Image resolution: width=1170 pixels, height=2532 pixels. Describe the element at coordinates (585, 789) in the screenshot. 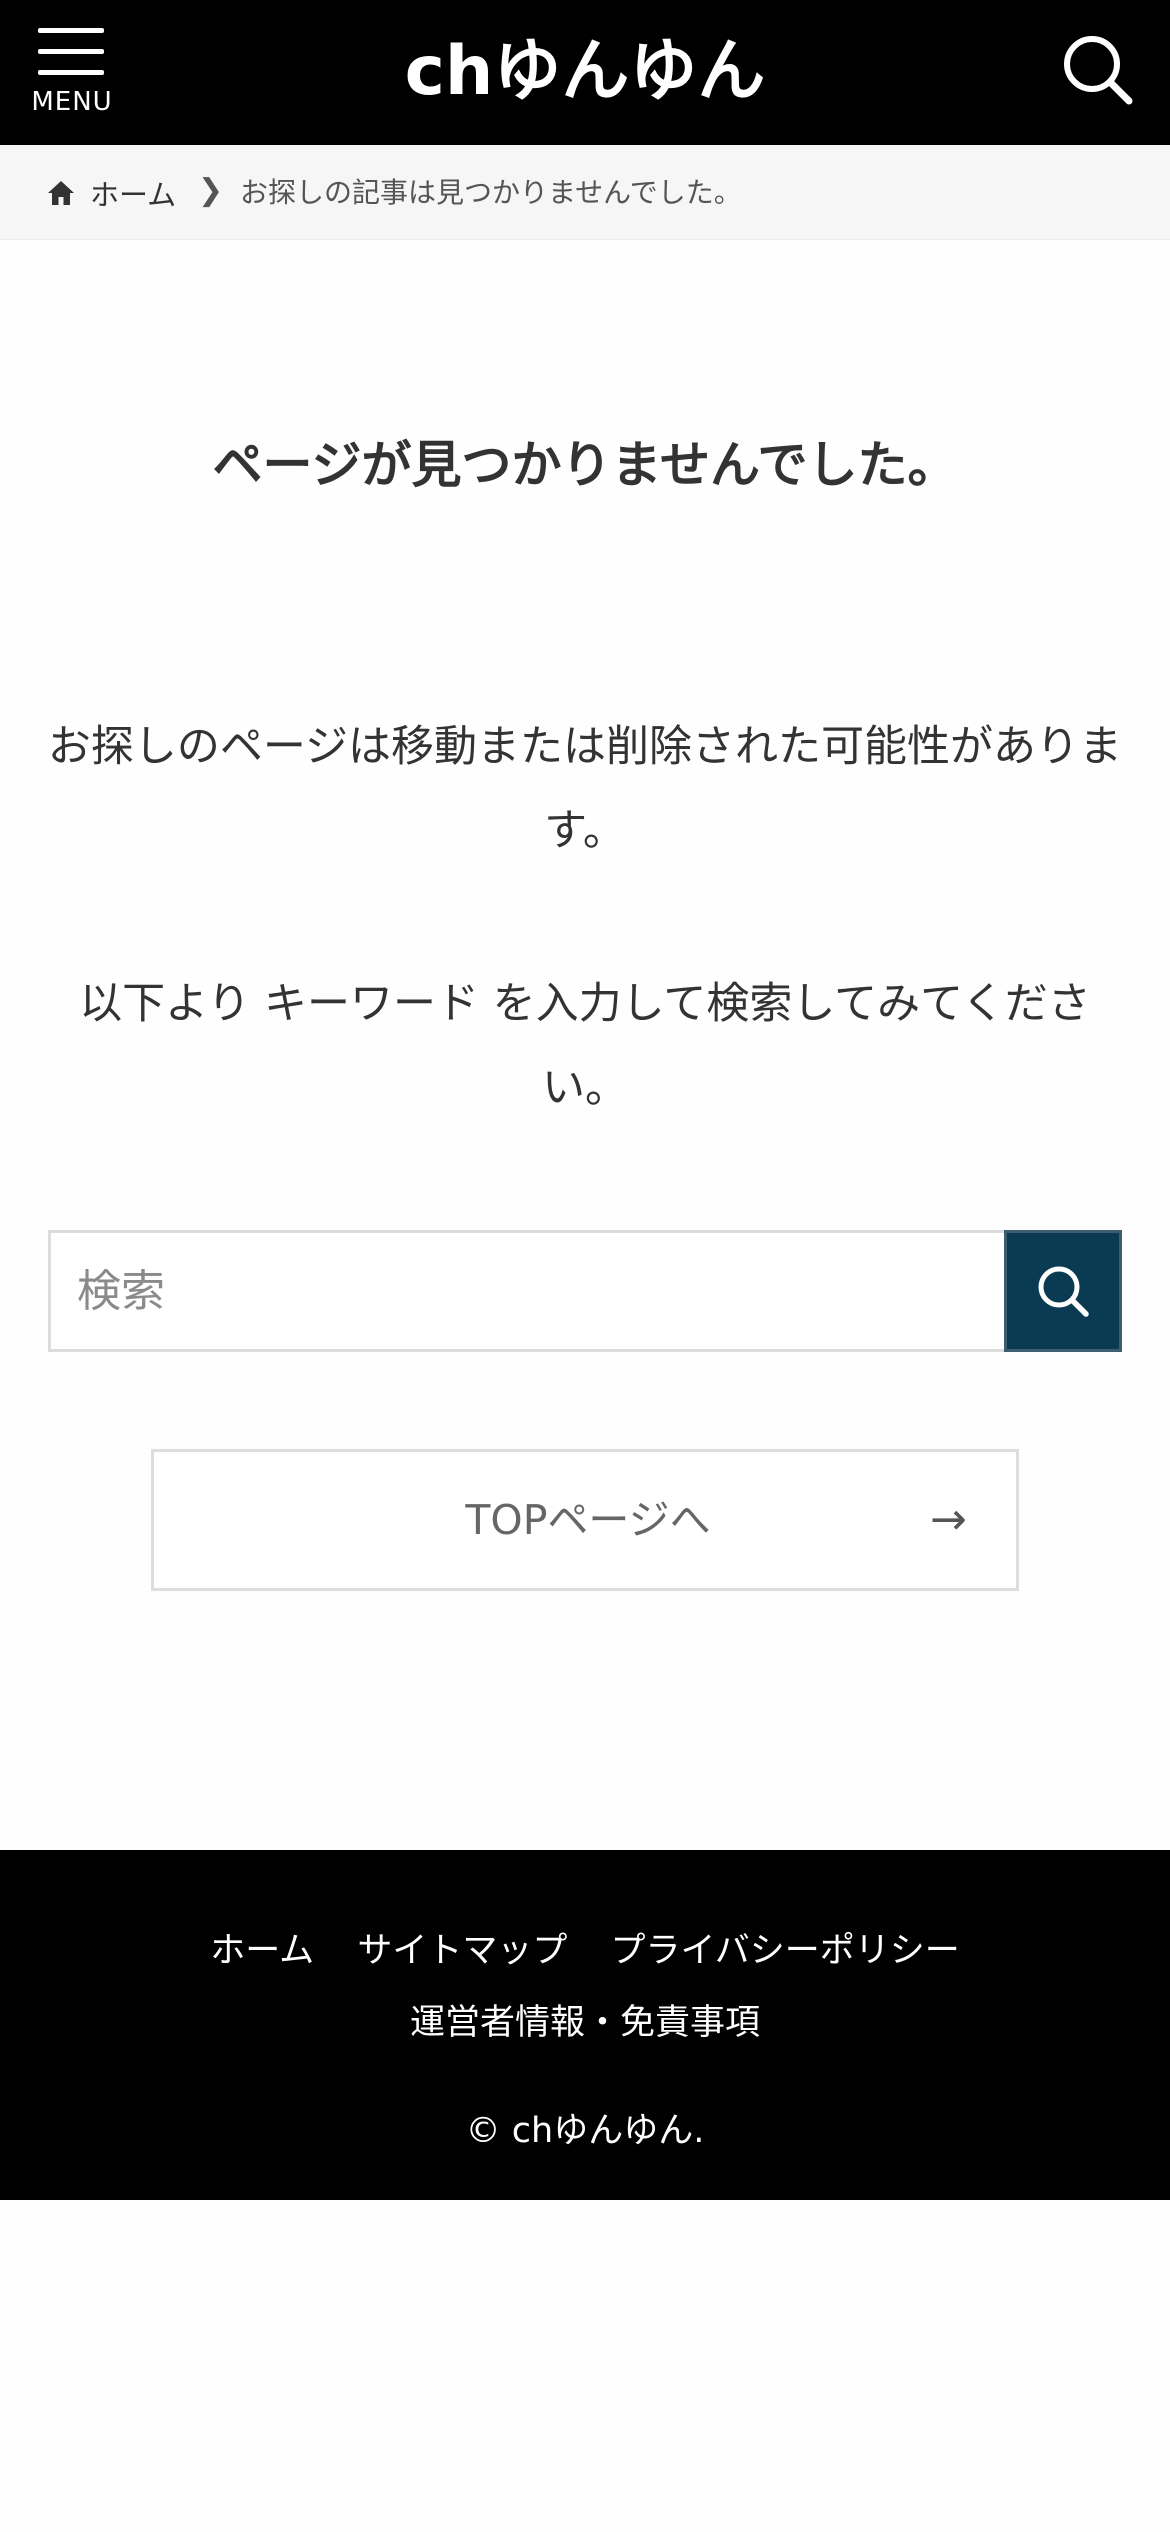

I see `not-found-message: お探しのページは移動または削除された可能性があります。` at that location.